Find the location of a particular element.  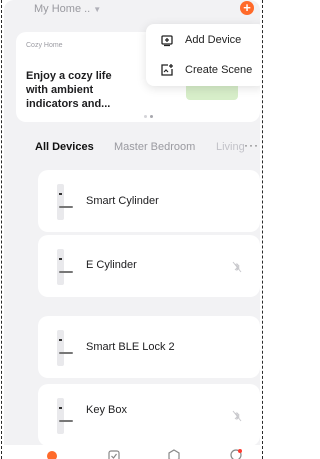

add-device-icon is located at coordinates (167, 41).